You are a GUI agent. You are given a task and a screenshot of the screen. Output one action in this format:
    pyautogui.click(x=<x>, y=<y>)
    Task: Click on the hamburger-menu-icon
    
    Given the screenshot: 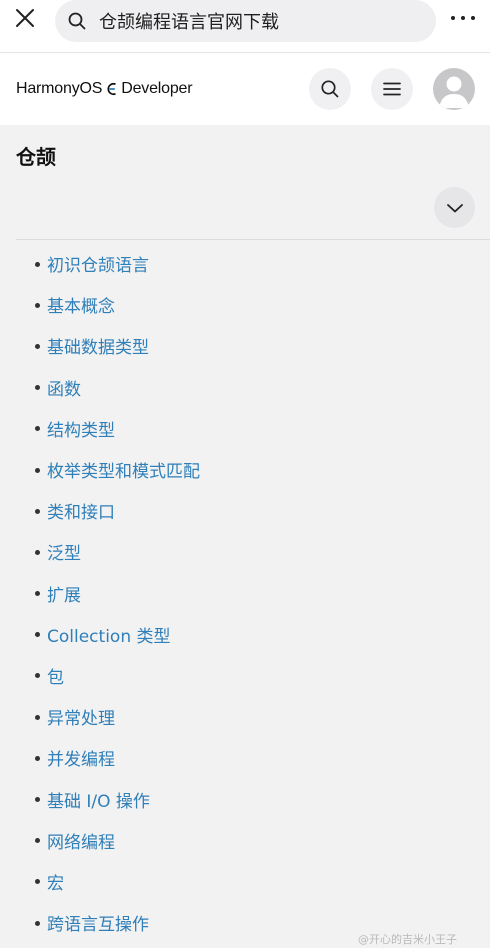 What is the action you would take?
    pyautogui.click(x=392, y=89)
    